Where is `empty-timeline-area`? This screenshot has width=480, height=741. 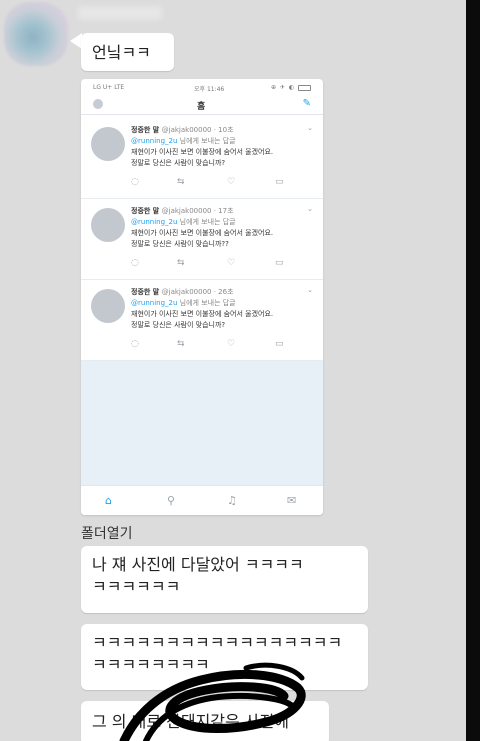 empty-timeline-area is located at coordinates (202, 423).